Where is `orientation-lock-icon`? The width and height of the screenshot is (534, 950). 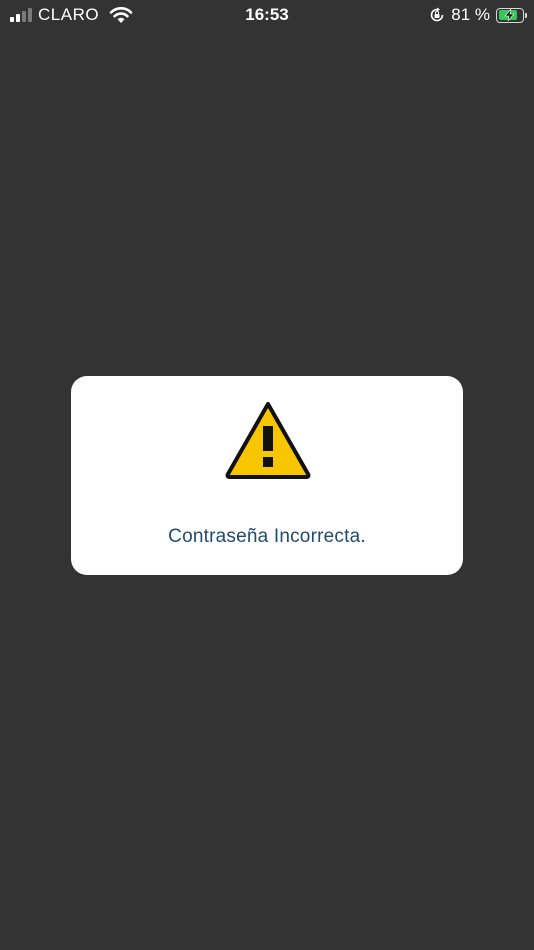 orientation-lock-icon is located at coordinates (437, 14).